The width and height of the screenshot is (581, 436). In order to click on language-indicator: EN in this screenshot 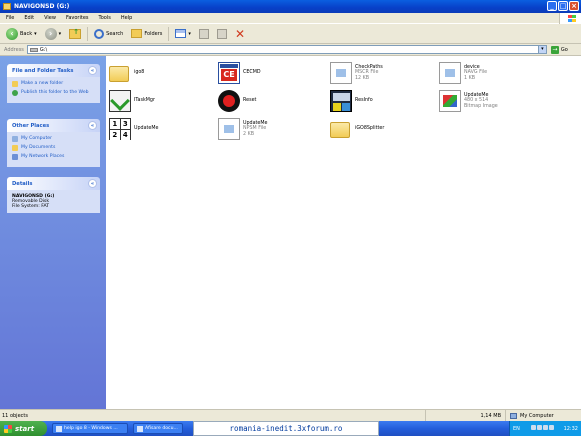, I will do `click(516, 429)`.